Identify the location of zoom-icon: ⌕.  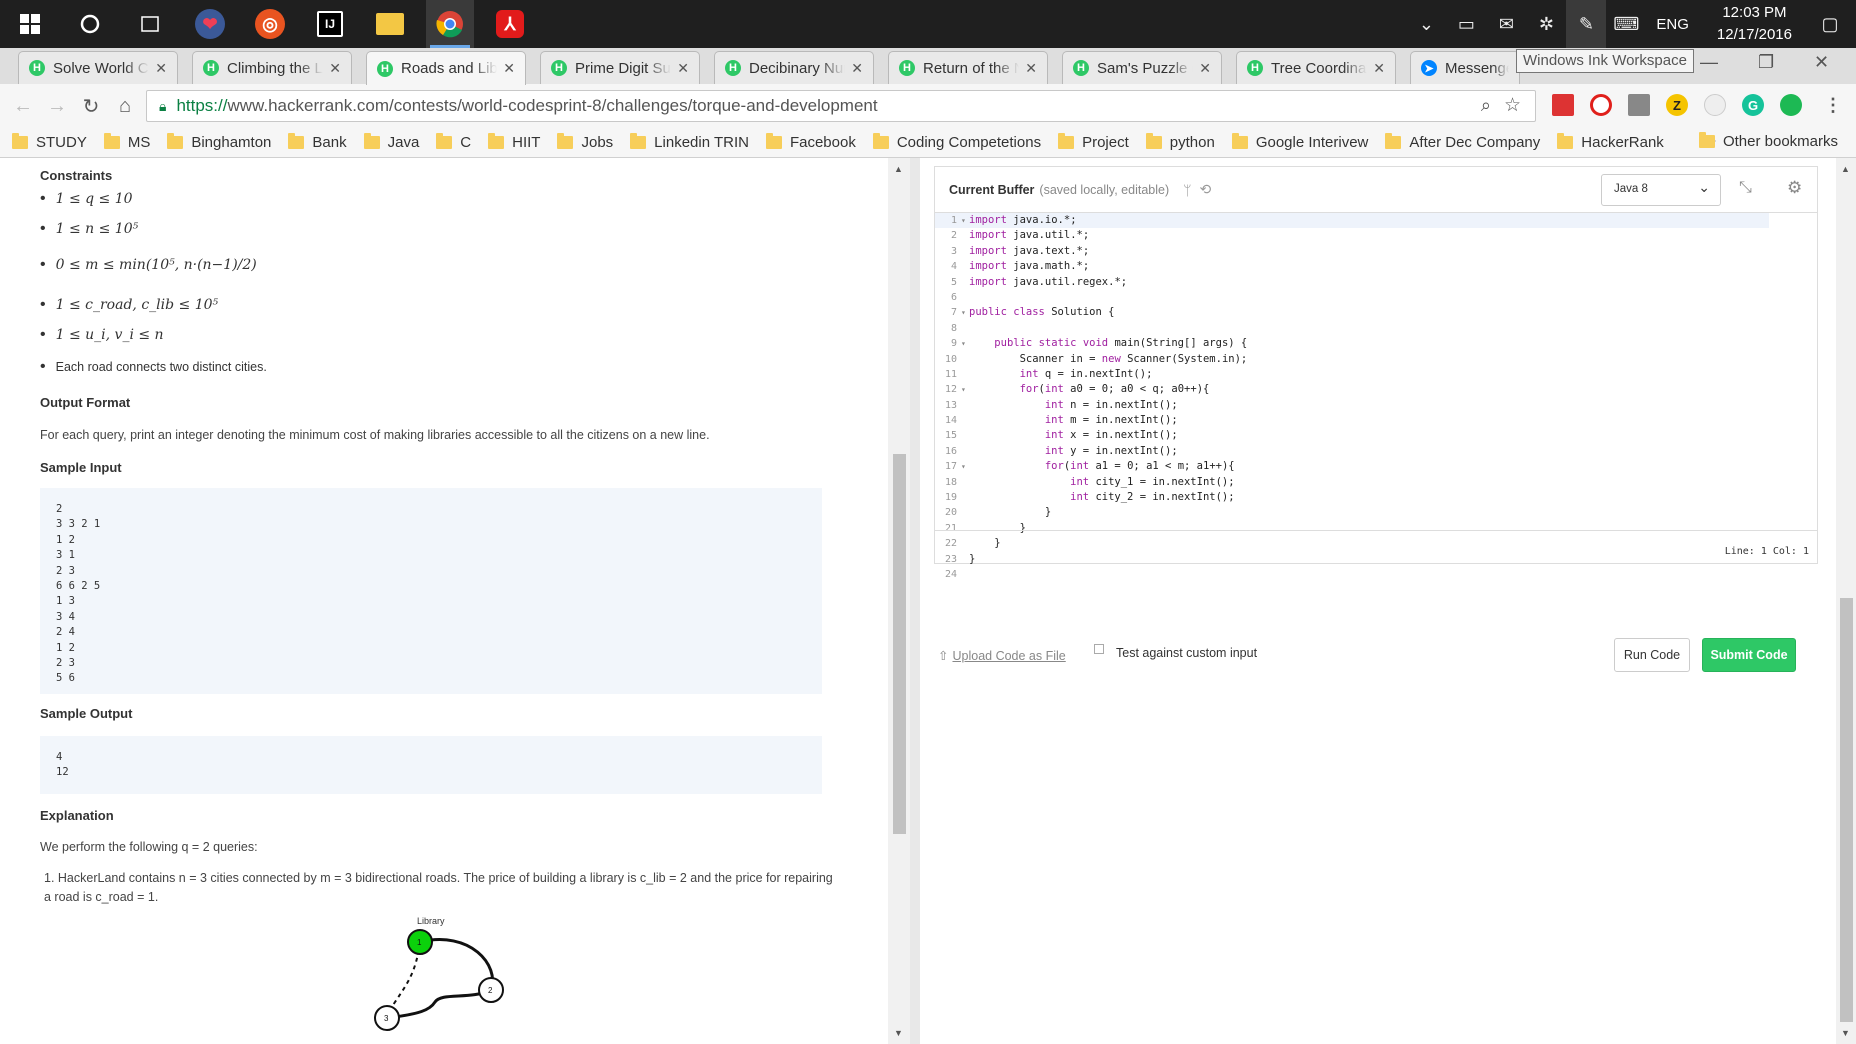
(1486, 105).